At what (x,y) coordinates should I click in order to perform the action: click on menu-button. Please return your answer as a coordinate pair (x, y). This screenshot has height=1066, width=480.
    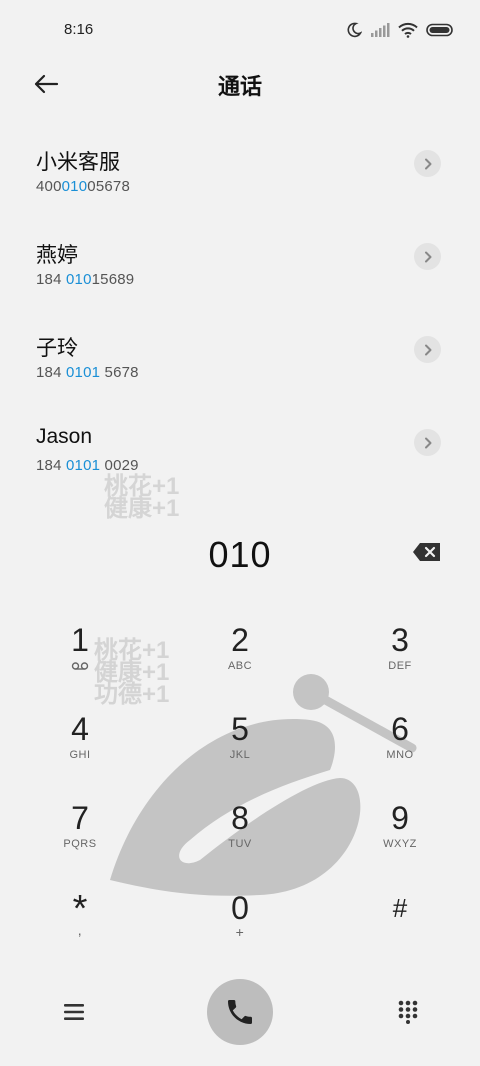
    Looking at the image, I should click on (74, 1012).